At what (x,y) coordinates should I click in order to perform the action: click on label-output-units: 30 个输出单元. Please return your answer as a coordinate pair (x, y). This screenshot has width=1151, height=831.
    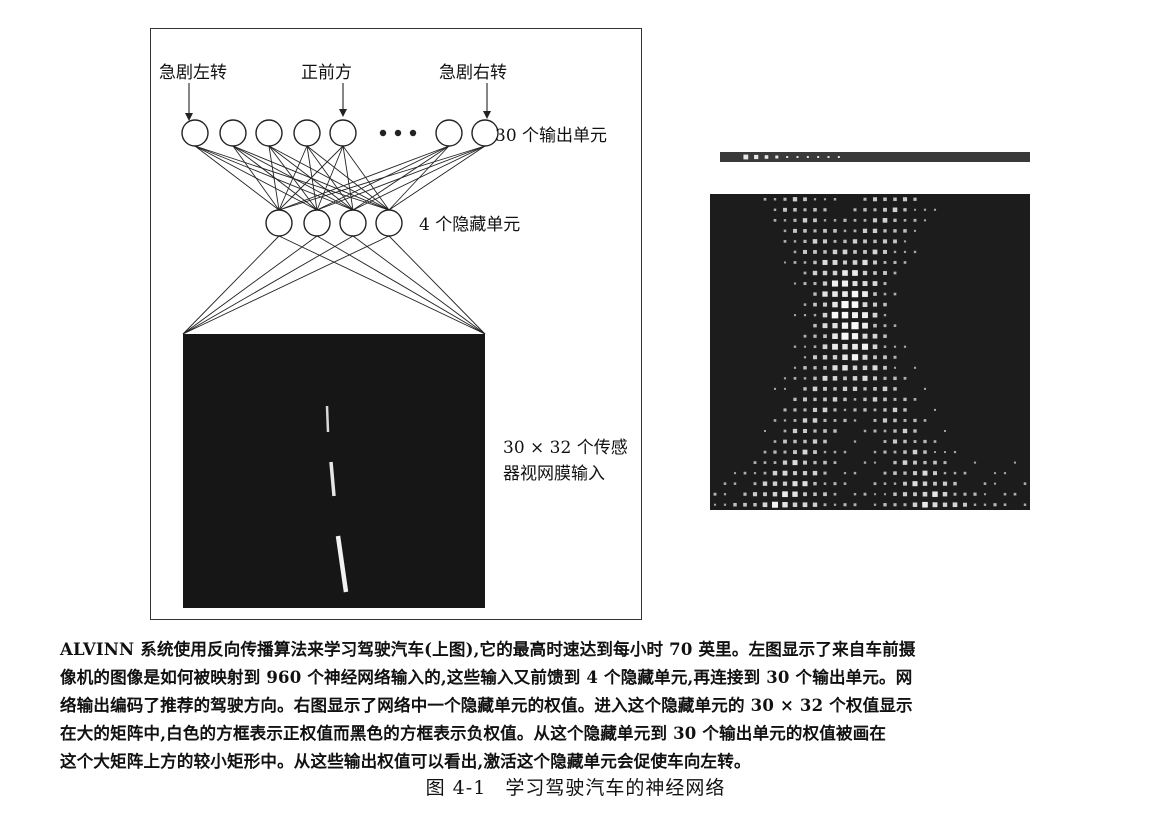
    Looking at the image, I should click on (551, 136).